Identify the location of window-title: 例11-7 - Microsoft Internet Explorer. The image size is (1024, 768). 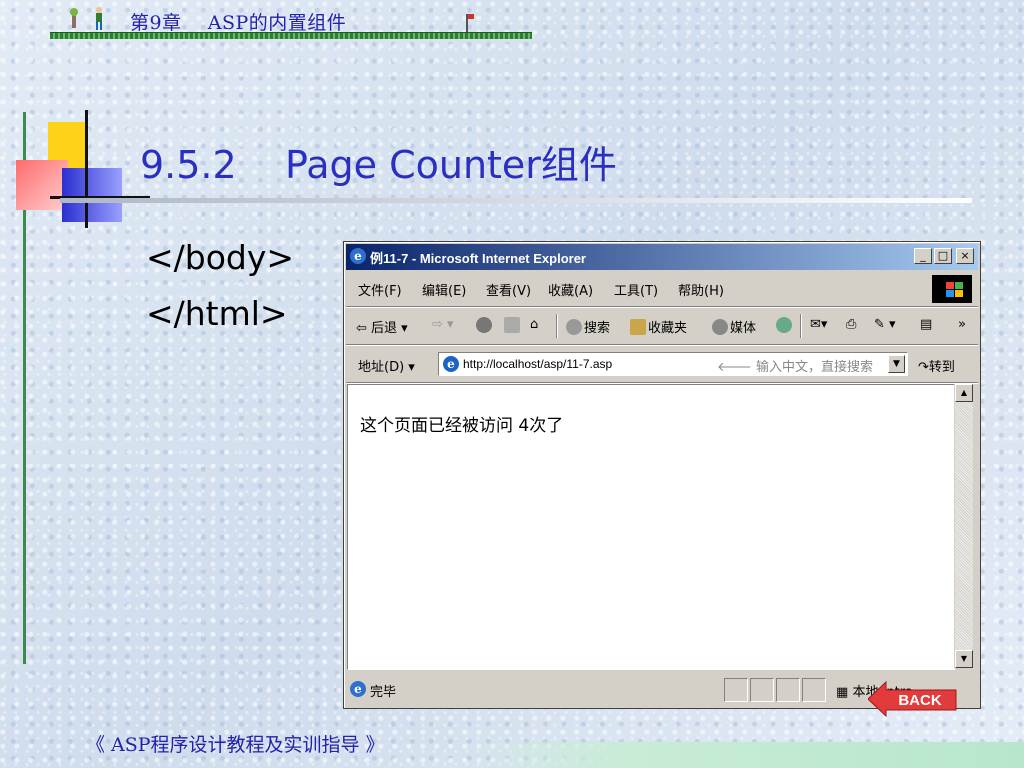
(478, 258).